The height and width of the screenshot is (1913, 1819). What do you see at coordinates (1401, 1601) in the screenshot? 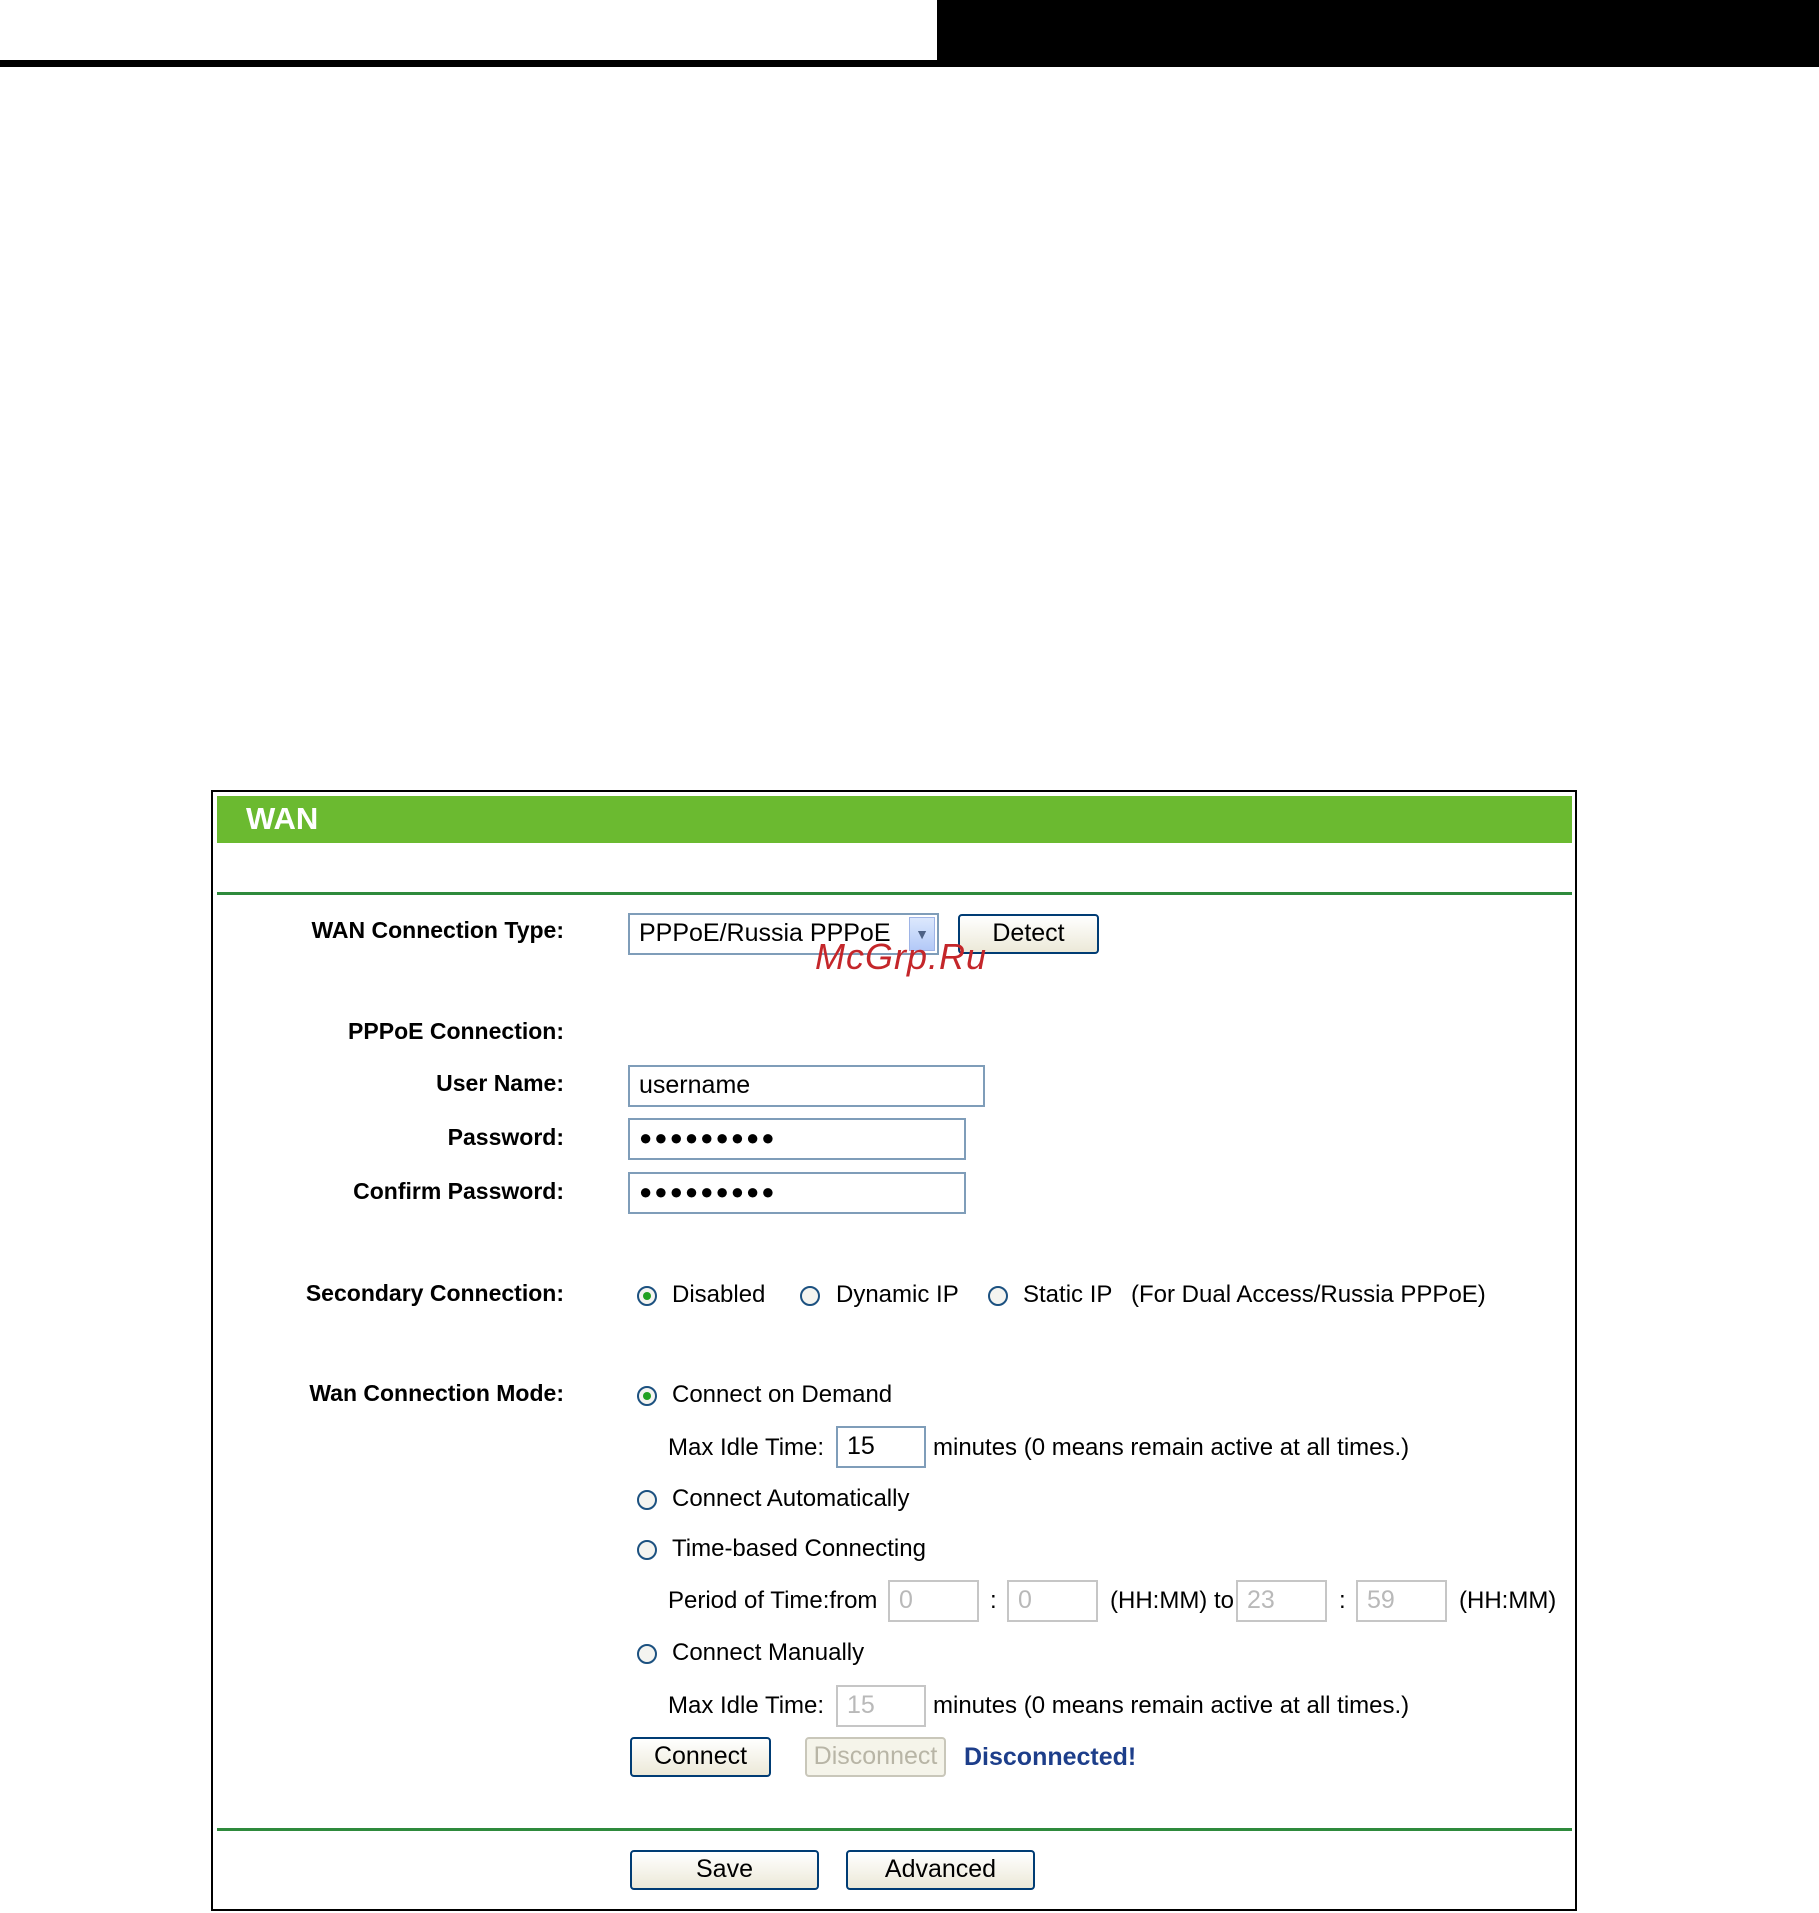
I see `to-minute-input: 59` at bounding box center [1401, 1601].